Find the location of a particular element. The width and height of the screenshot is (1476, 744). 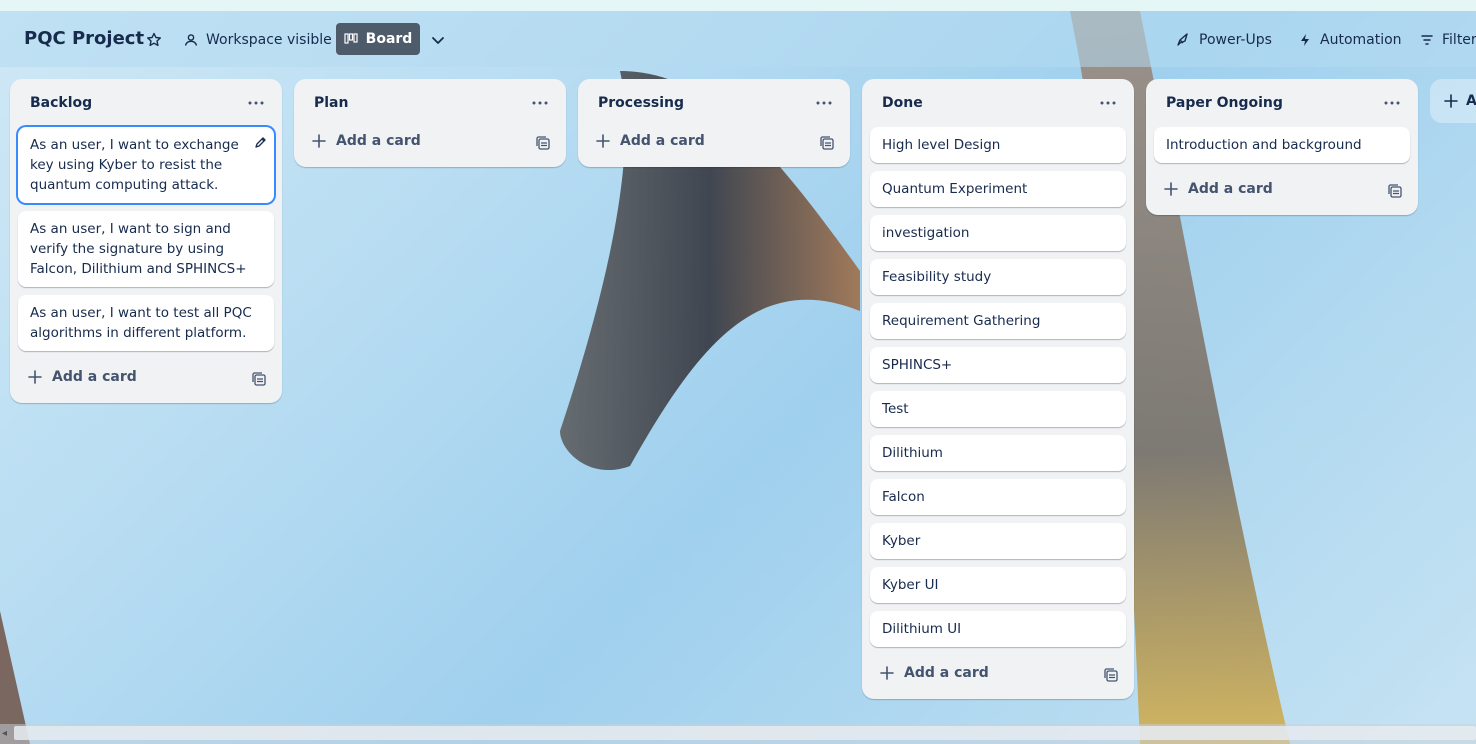

star-button is located at coordinates (158, 40).